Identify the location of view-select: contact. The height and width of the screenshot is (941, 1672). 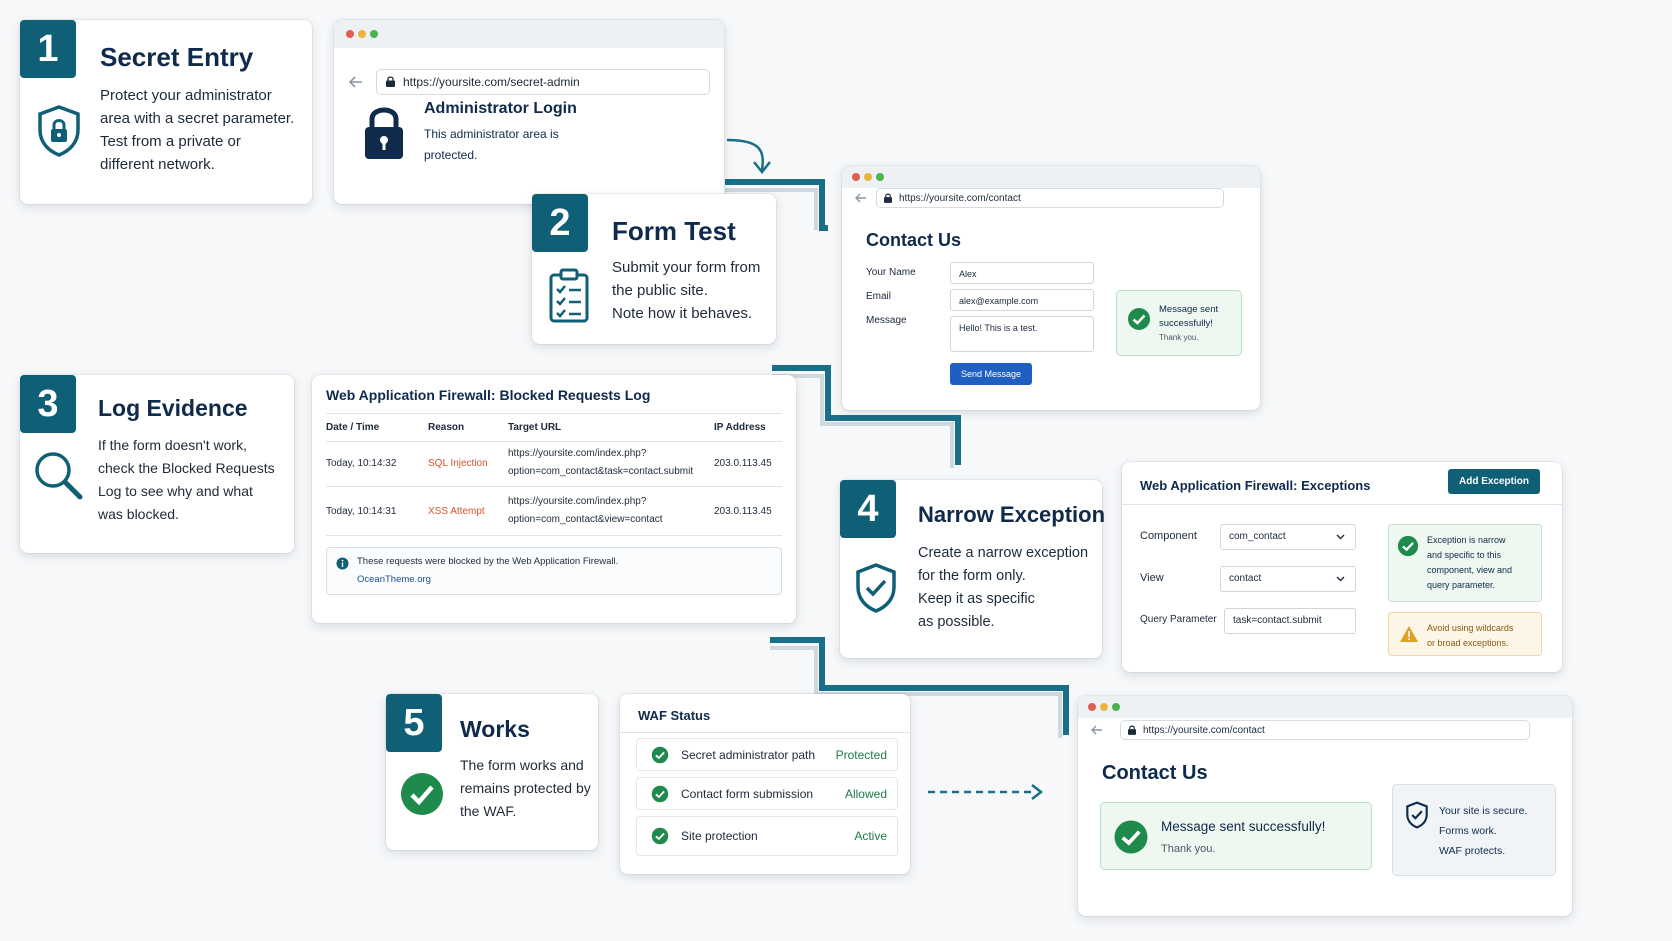
(1288, 579).